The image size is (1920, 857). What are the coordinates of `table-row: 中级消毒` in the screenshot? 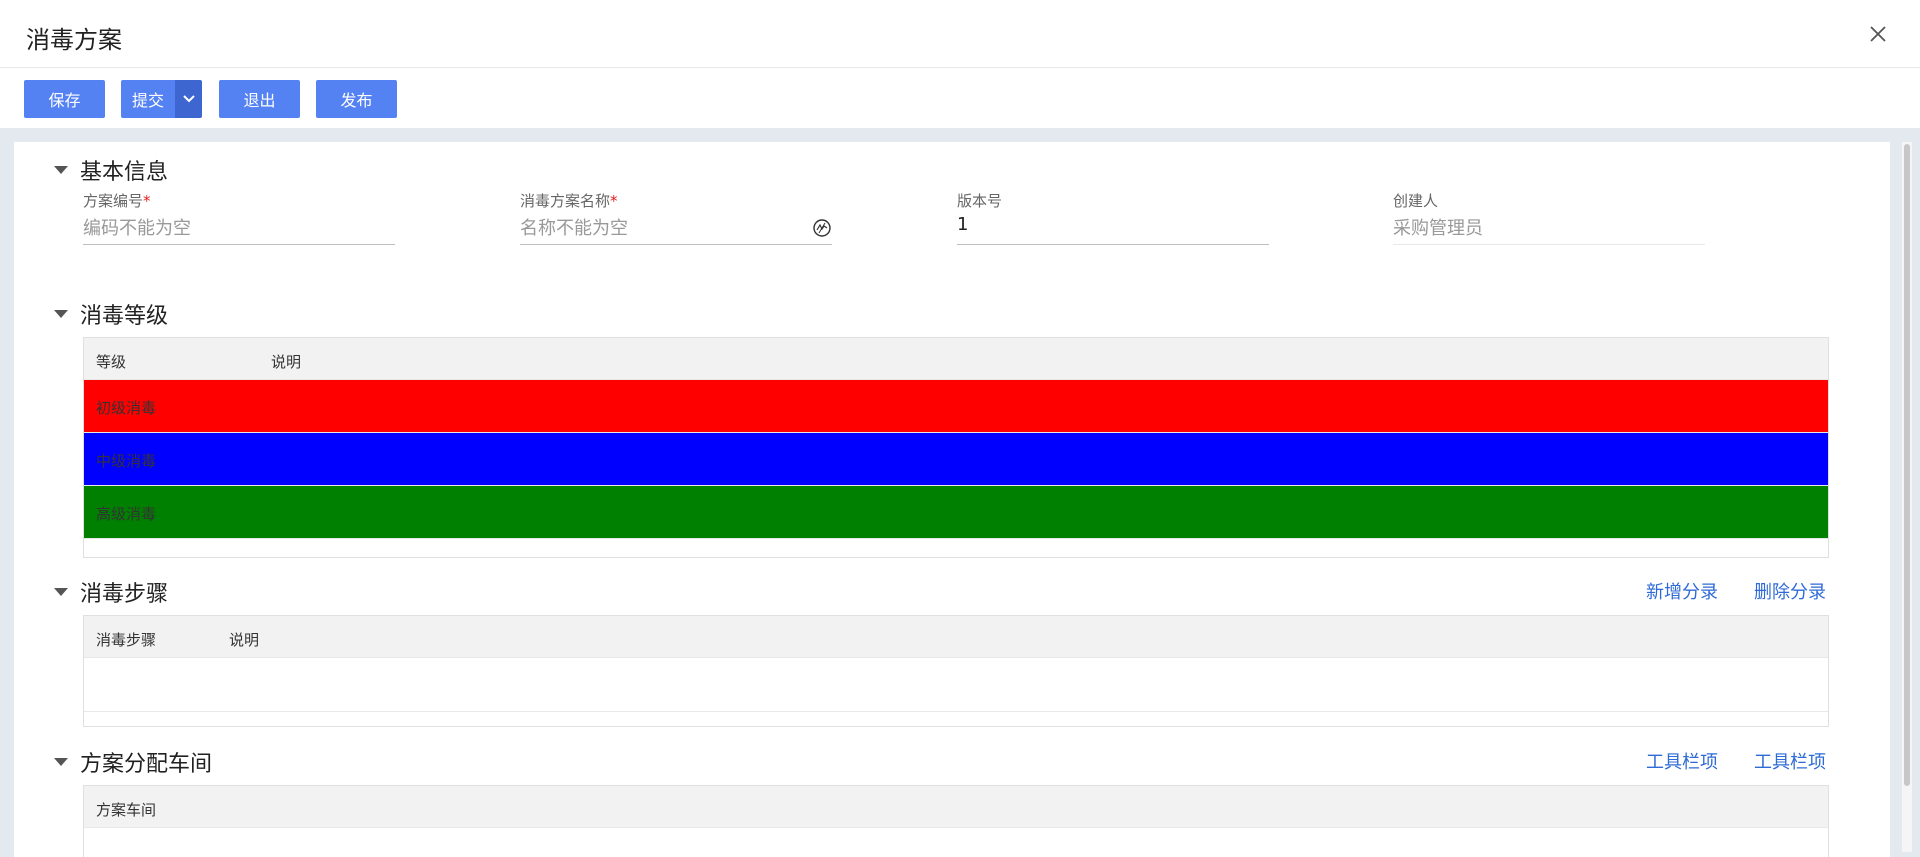 It's located at (956, 459).